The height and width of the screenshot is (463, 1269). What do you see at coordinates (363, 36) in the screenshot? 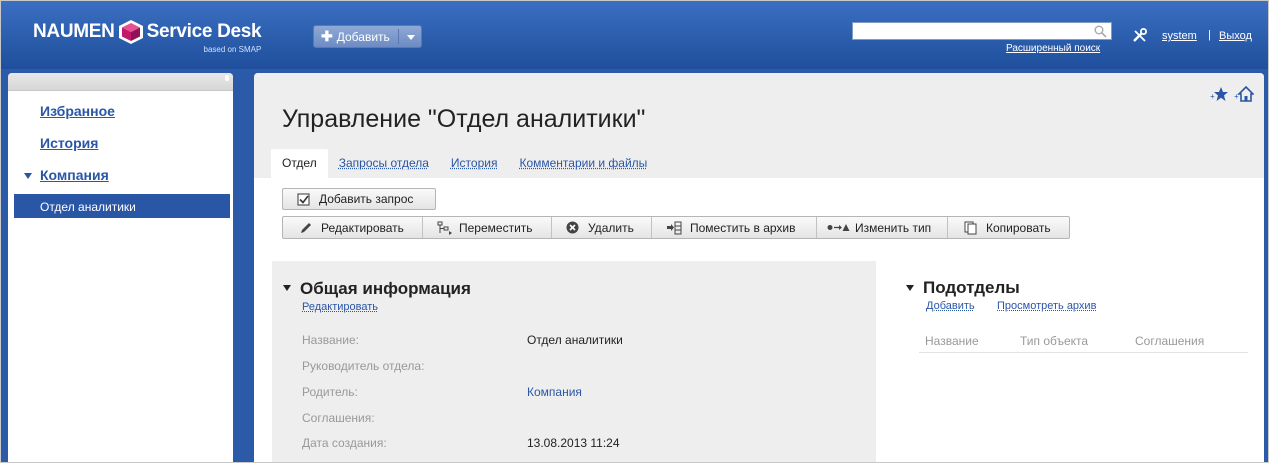
I see `add-button-label: Добавить` at bounding box center [363, 36].